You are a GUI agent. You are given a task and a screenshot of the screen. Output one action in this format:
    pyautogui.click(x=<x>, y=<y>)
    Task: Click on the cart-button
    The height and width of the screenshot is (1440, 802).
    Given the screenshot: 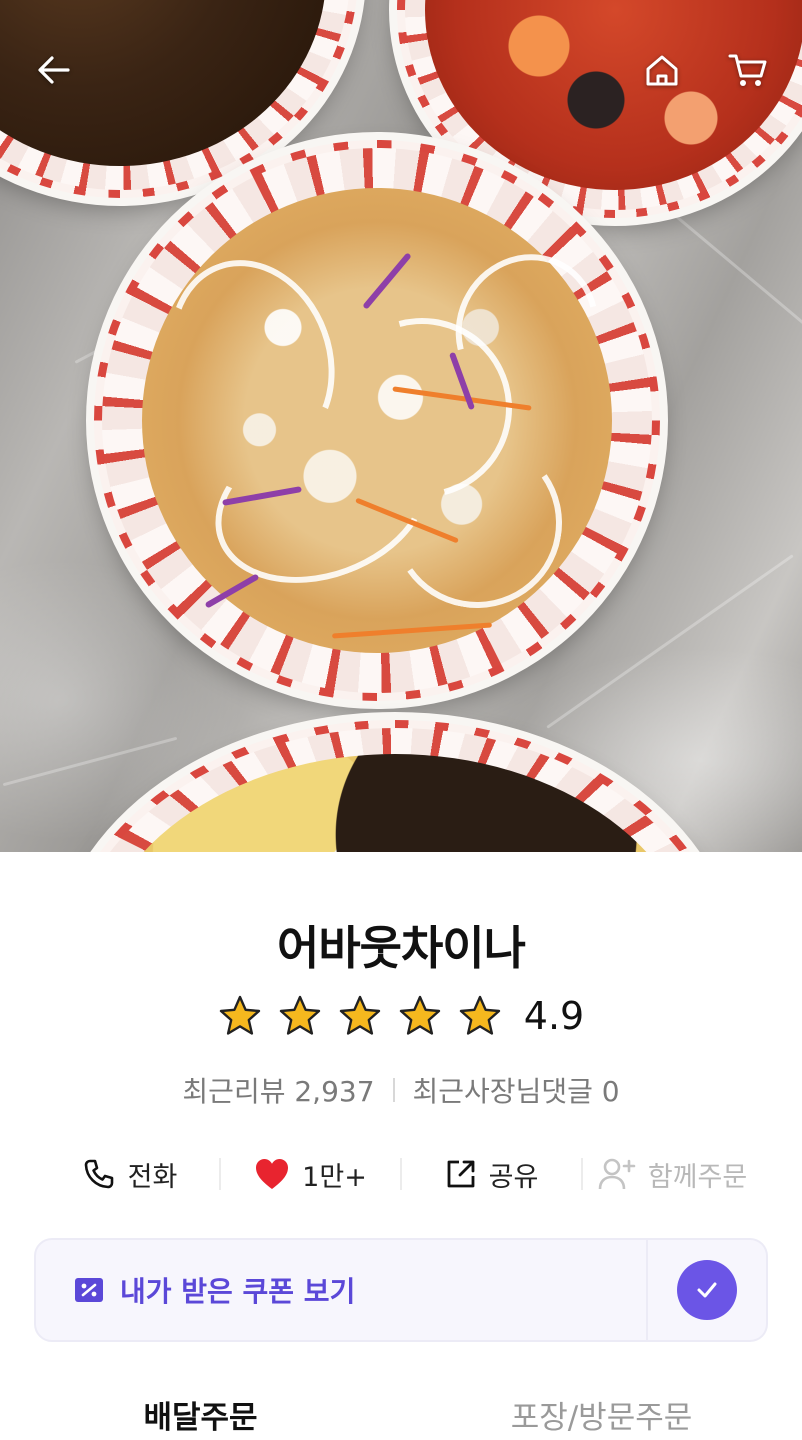 What is the action you would take?
    pyautogui.click(x=748, y=70)
    